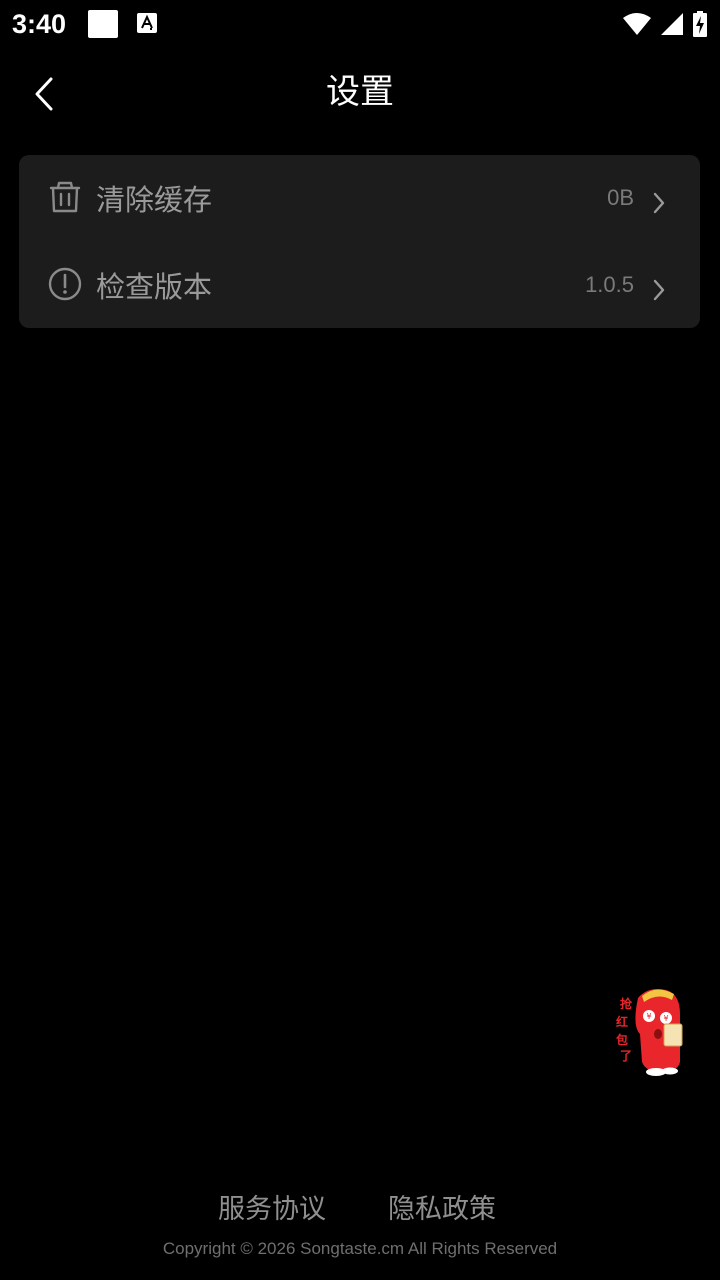  Describe the element at coordinates (359, 285) in the screenshot. I see `check-version-row: 检查版本 1.0.5` at that location.